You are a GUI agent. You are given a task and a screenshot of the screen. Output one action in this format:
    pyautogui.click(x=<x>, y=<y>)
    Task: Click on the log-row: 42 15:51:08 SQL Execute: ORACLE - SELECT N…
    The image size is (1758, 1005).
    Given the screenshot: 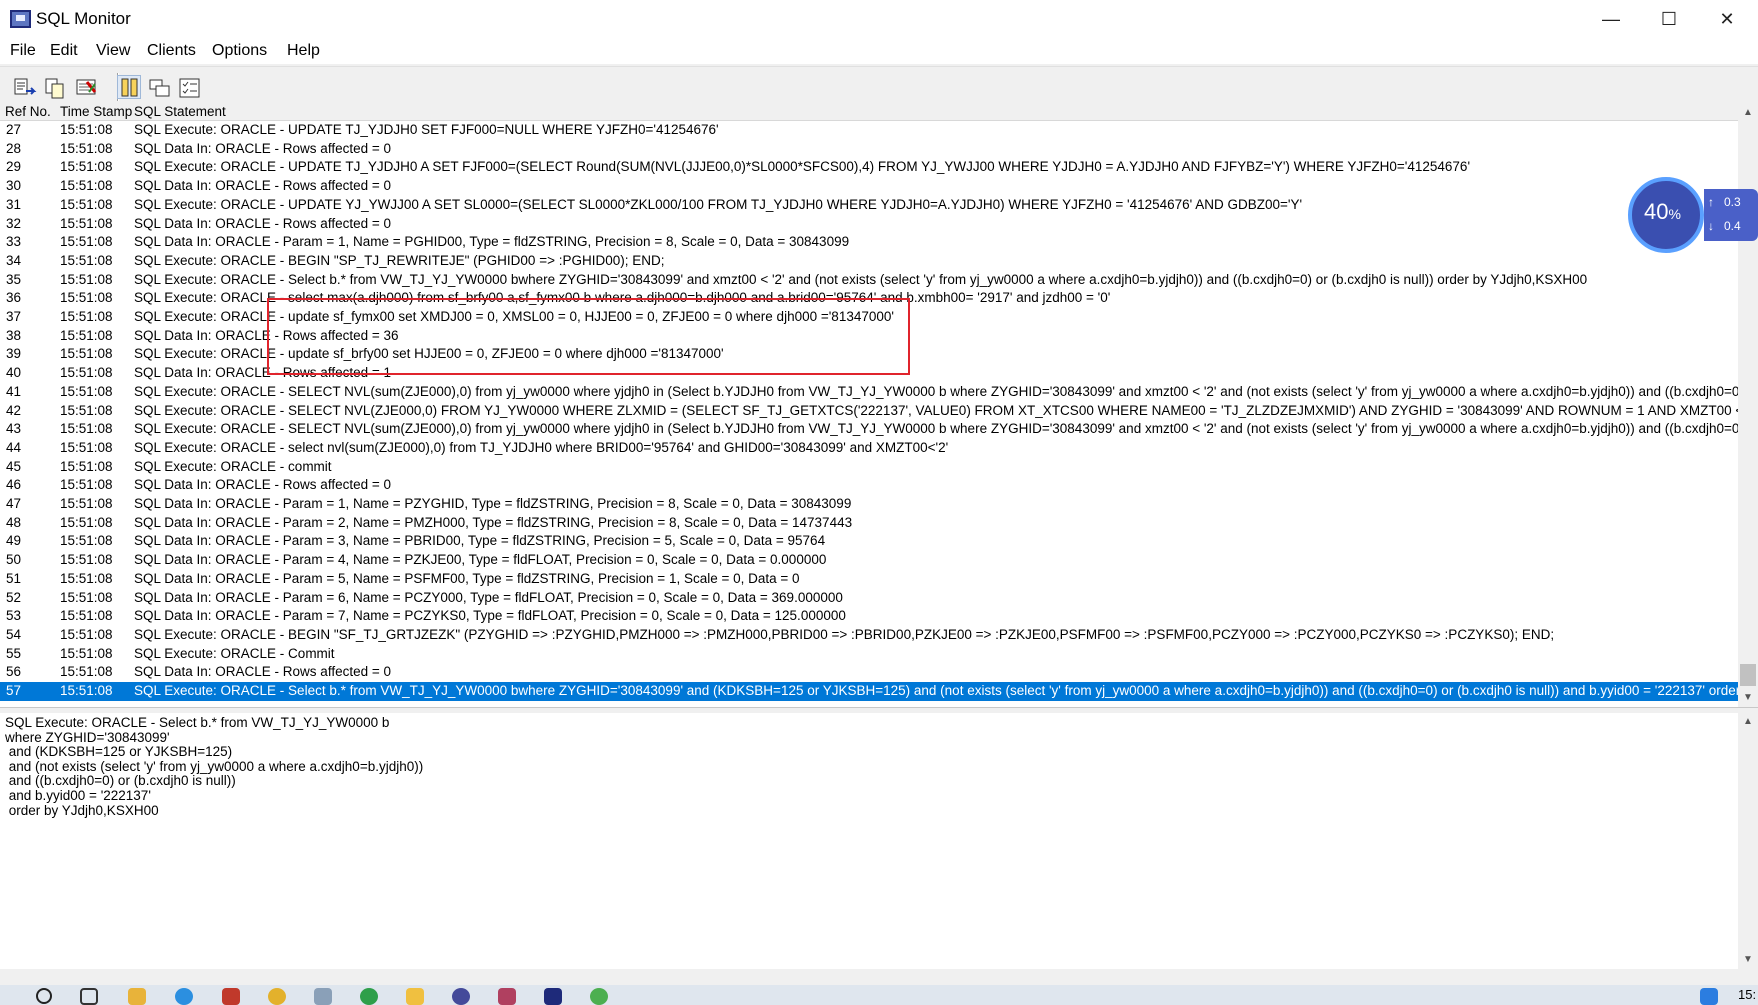 What is the action you would take?
    pyautogui.click(x=869, y=411)
    